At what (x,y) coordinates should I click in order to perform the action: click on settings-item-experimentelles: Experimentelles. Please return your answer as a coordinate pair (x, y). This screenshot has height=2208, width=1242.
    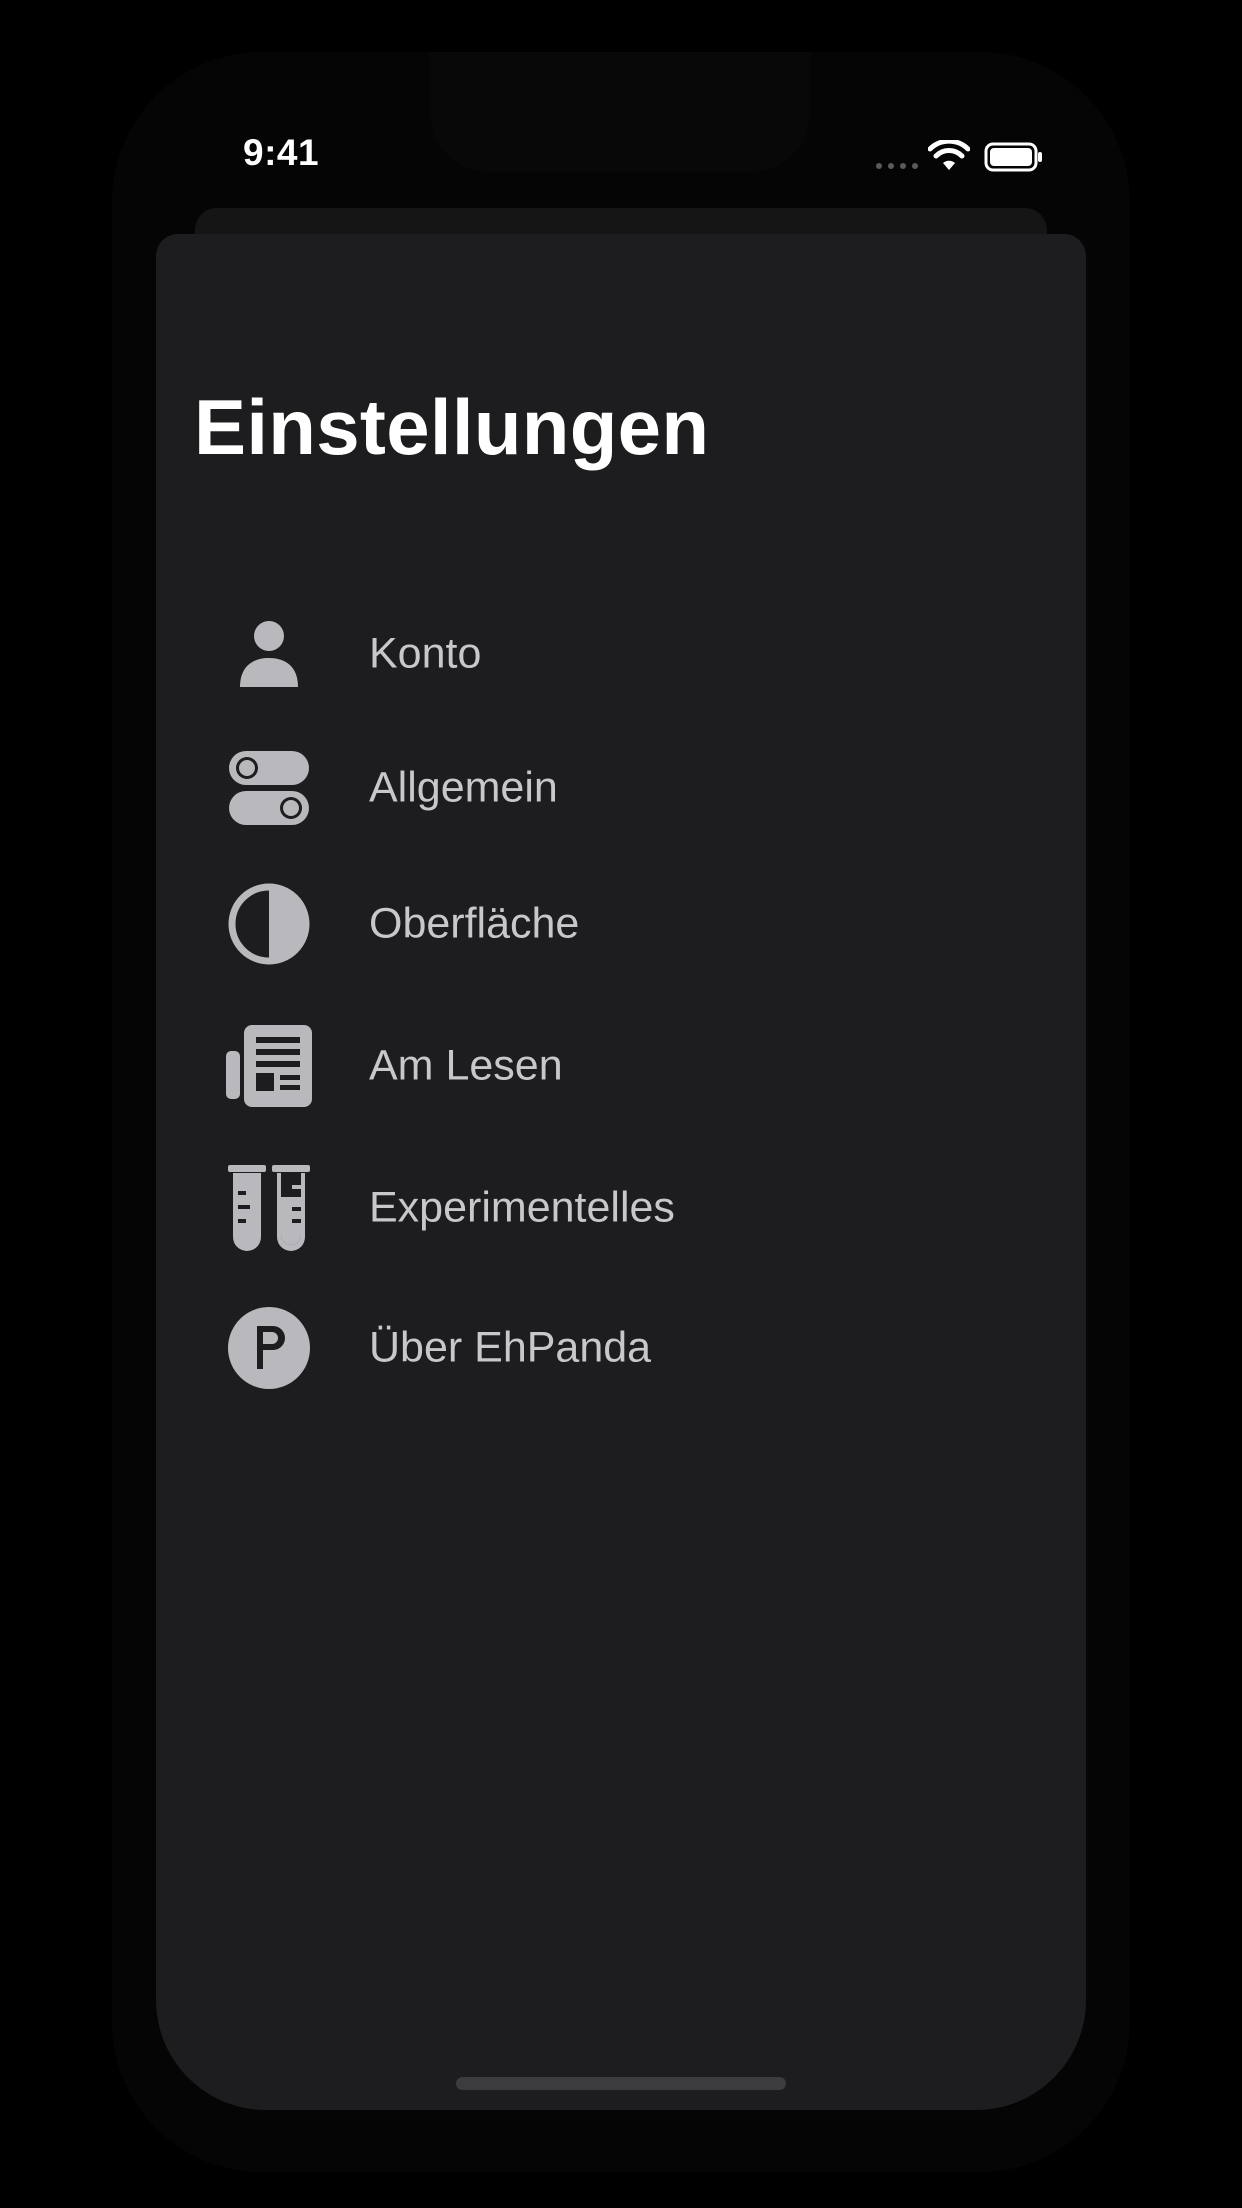
    Looking at the image, I should click on (621, 1208).